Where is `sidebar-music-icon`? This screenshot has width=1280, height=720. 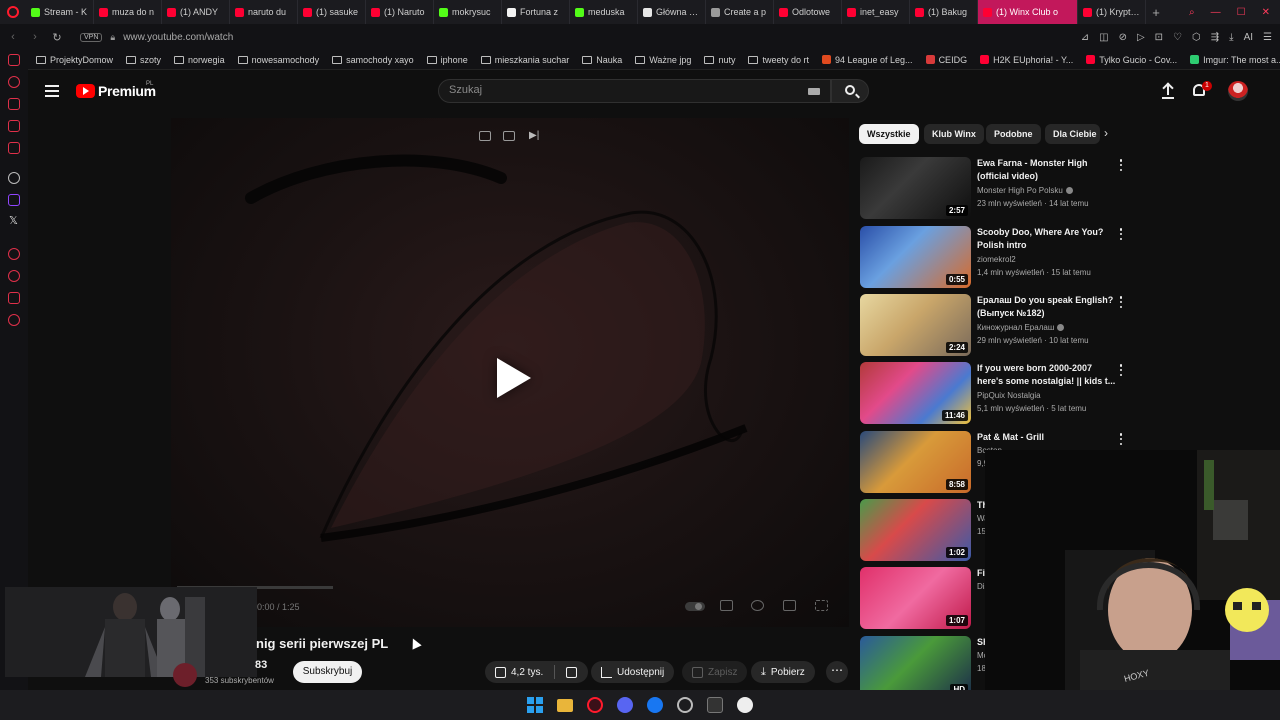
sidebar-music-icon is located at coordinates (14, 254).